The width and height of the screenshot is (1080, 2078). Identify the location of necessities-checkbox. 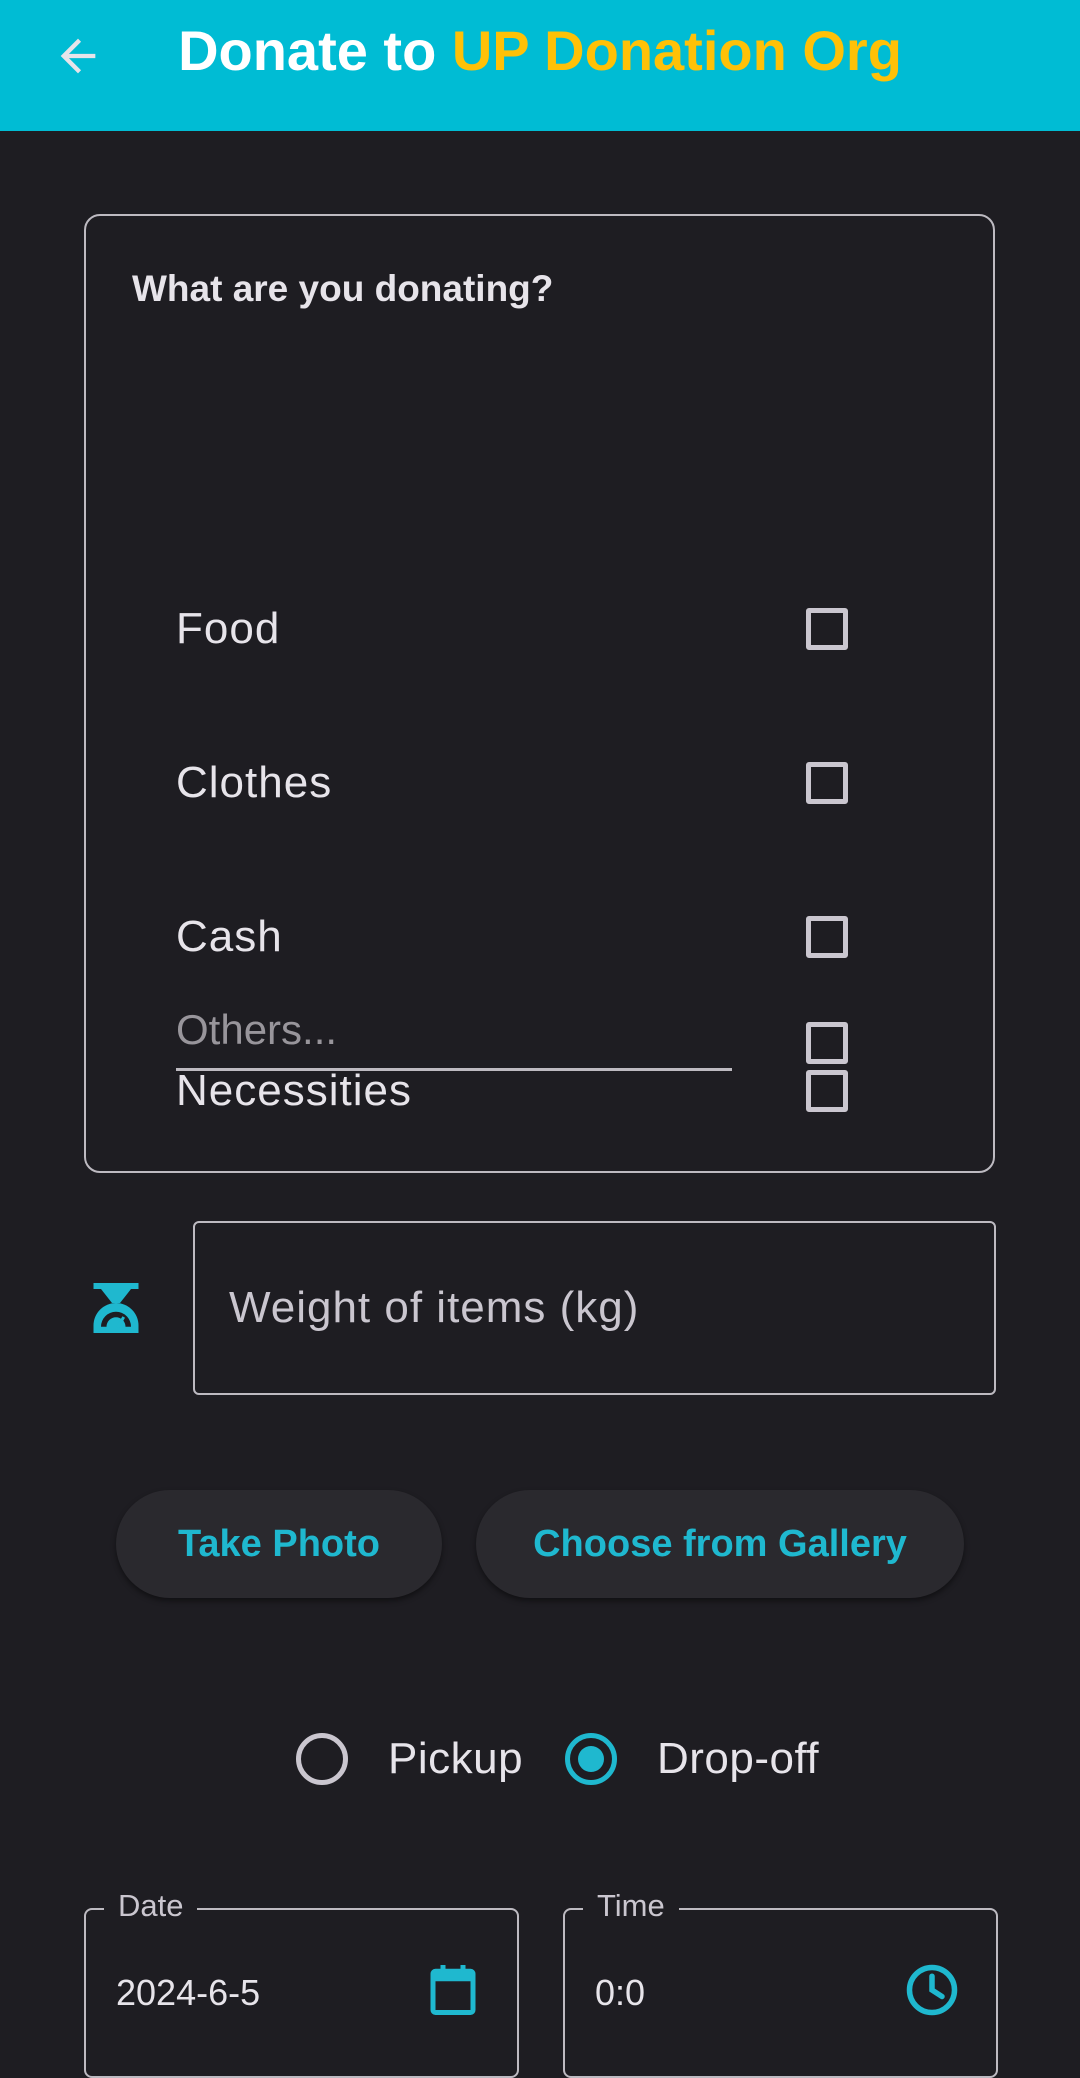
(827, 1091).